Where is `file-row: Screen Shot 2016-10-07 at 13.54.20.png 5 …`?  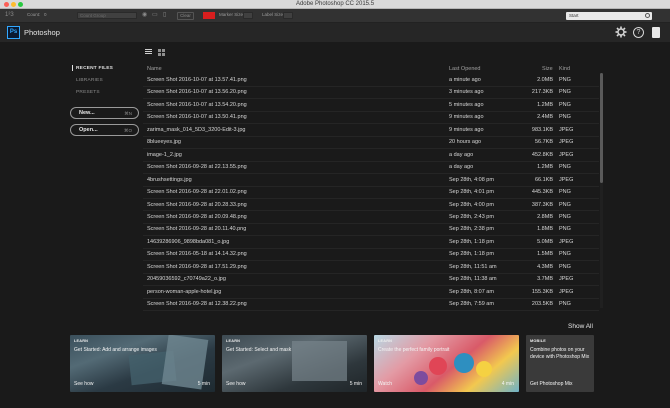 file-row: Screen Shot 2016-10-07 at 13.54.20.png 5 … is located at coordinates (371, 105).